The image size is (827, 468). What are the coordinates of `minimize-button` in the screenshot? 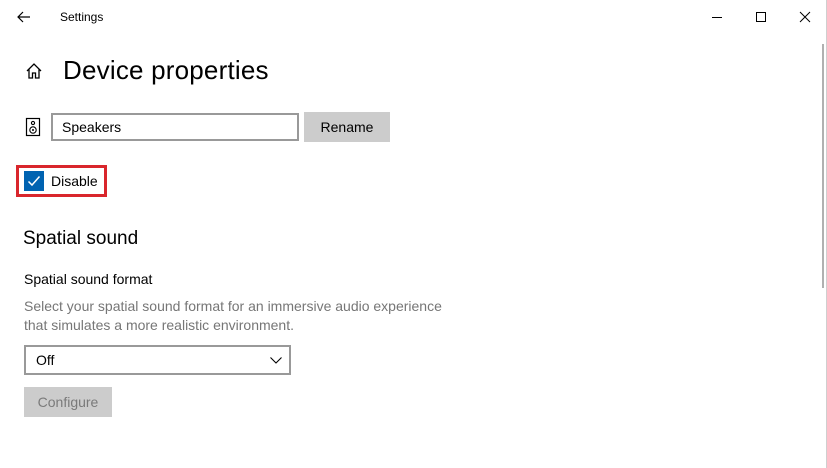 It's located at (717, 17).